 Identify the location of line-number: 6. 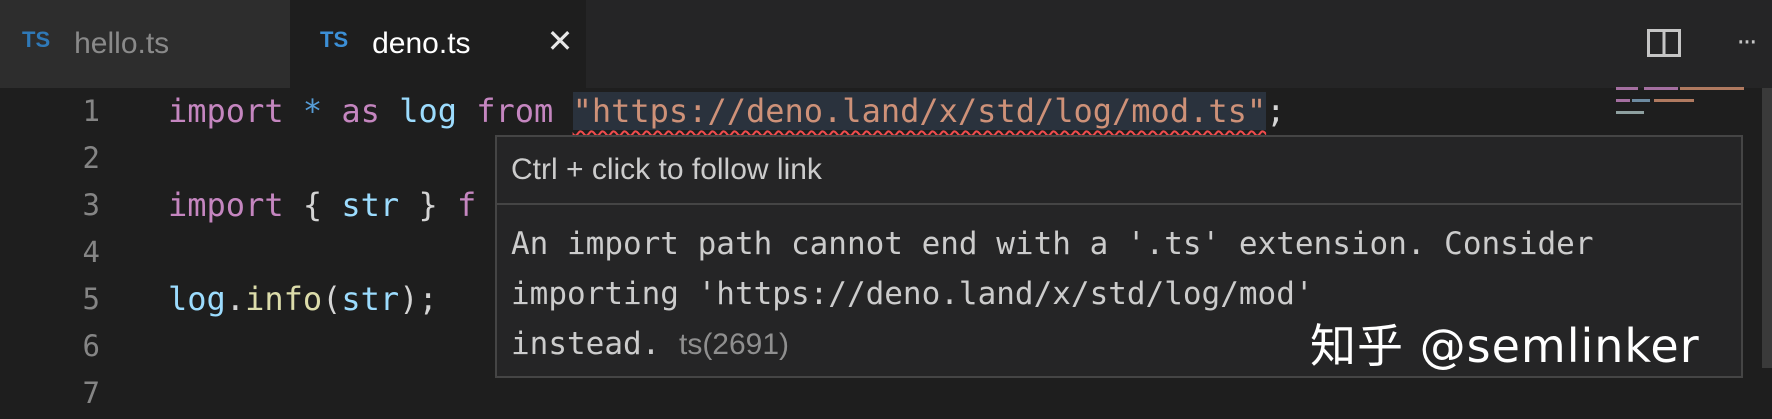
(91, 346).